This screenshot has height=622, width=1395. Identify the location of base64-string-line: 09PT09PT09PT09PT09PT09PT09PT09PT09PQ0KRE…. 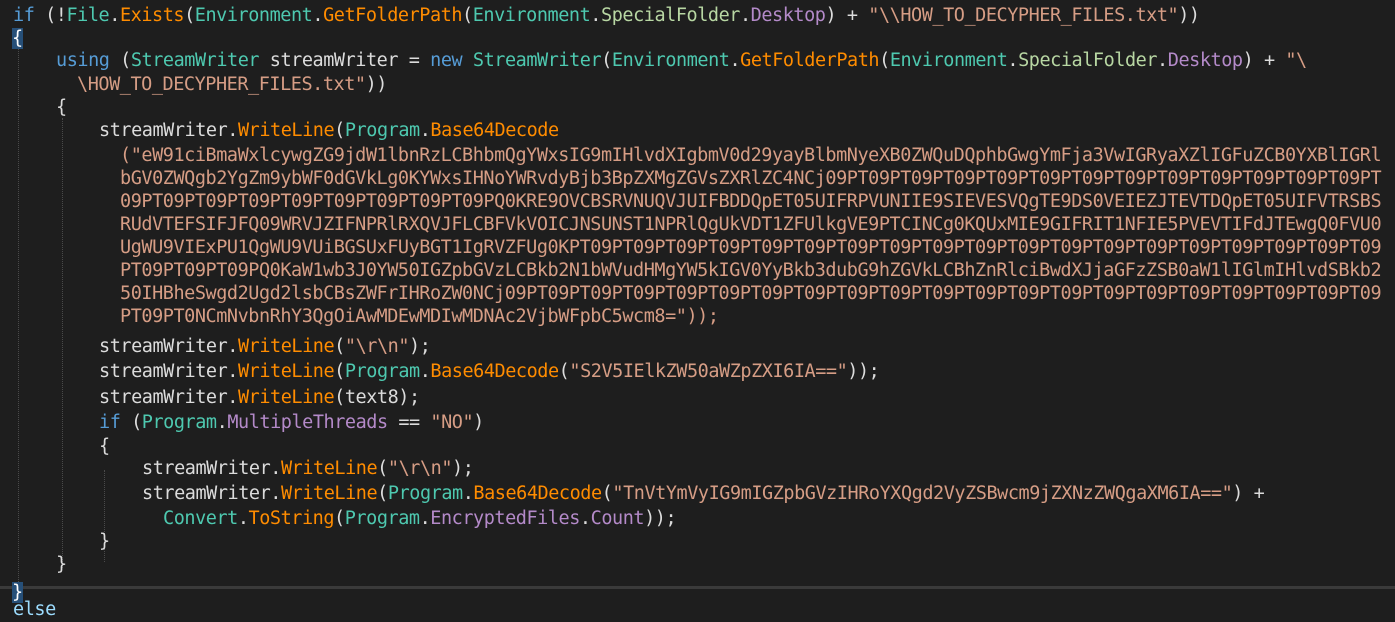
(751, 201).